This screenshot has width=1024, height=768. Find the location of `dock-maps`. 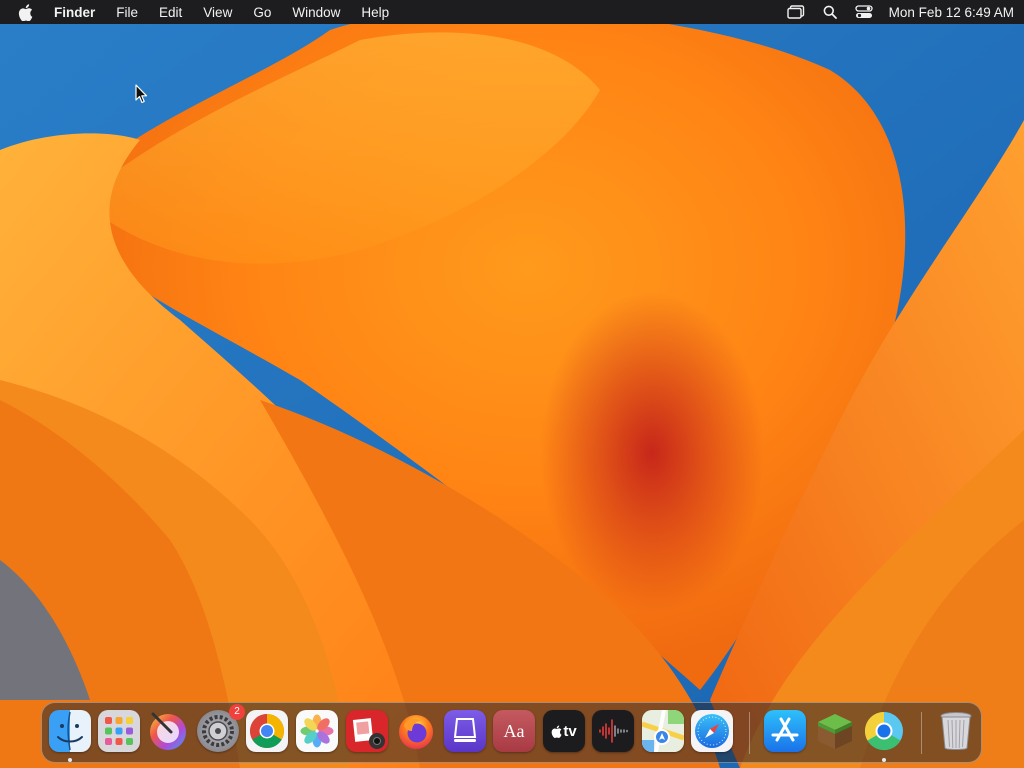

dock-maps is located at coordinates (663, 731).